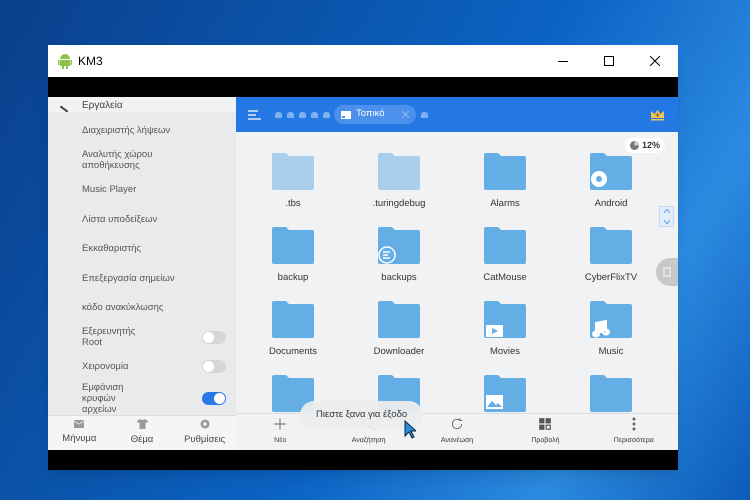 The height and width of the screenshot is (500, 750). I want to click on minimize-icon, so click(563, 61).